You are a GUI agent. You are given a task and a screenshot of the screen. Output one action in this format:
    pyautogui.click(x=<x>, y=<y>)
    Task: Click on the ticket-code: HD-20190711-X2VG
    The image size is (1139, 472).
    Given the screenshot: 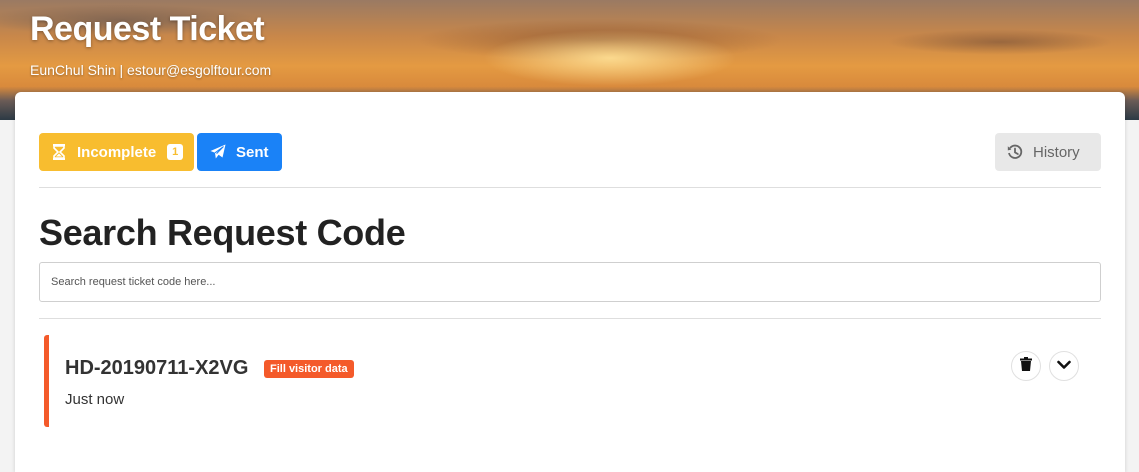 What is the action you would take?
    pyautogui.click(x=157, y=368)
    